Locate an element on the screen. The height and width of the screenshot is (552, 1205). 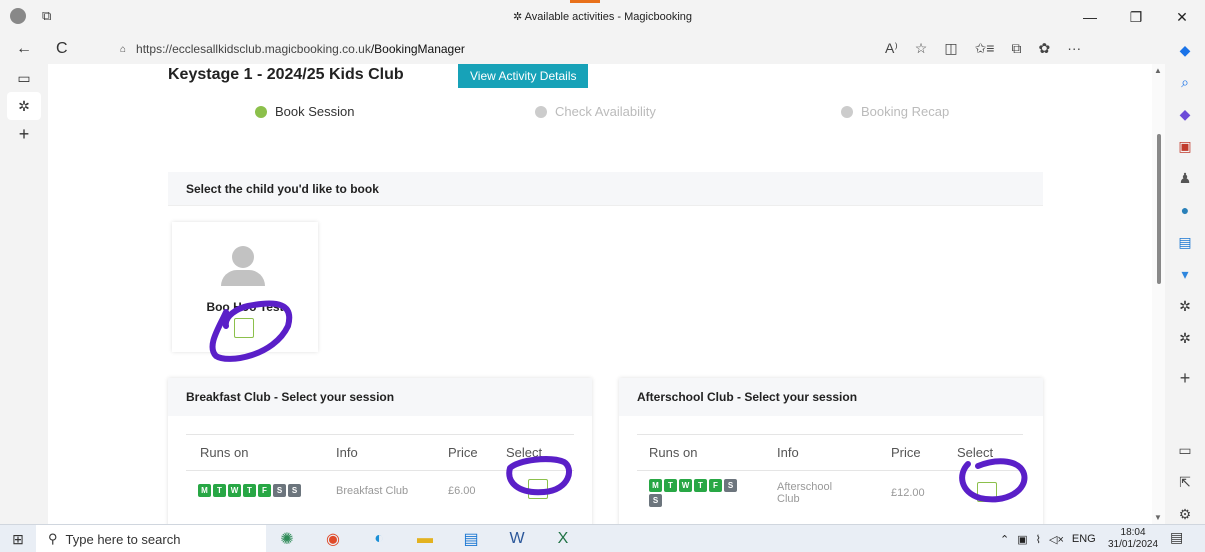
split-screen-icon: ◫ is located at coordinates (950, 48).